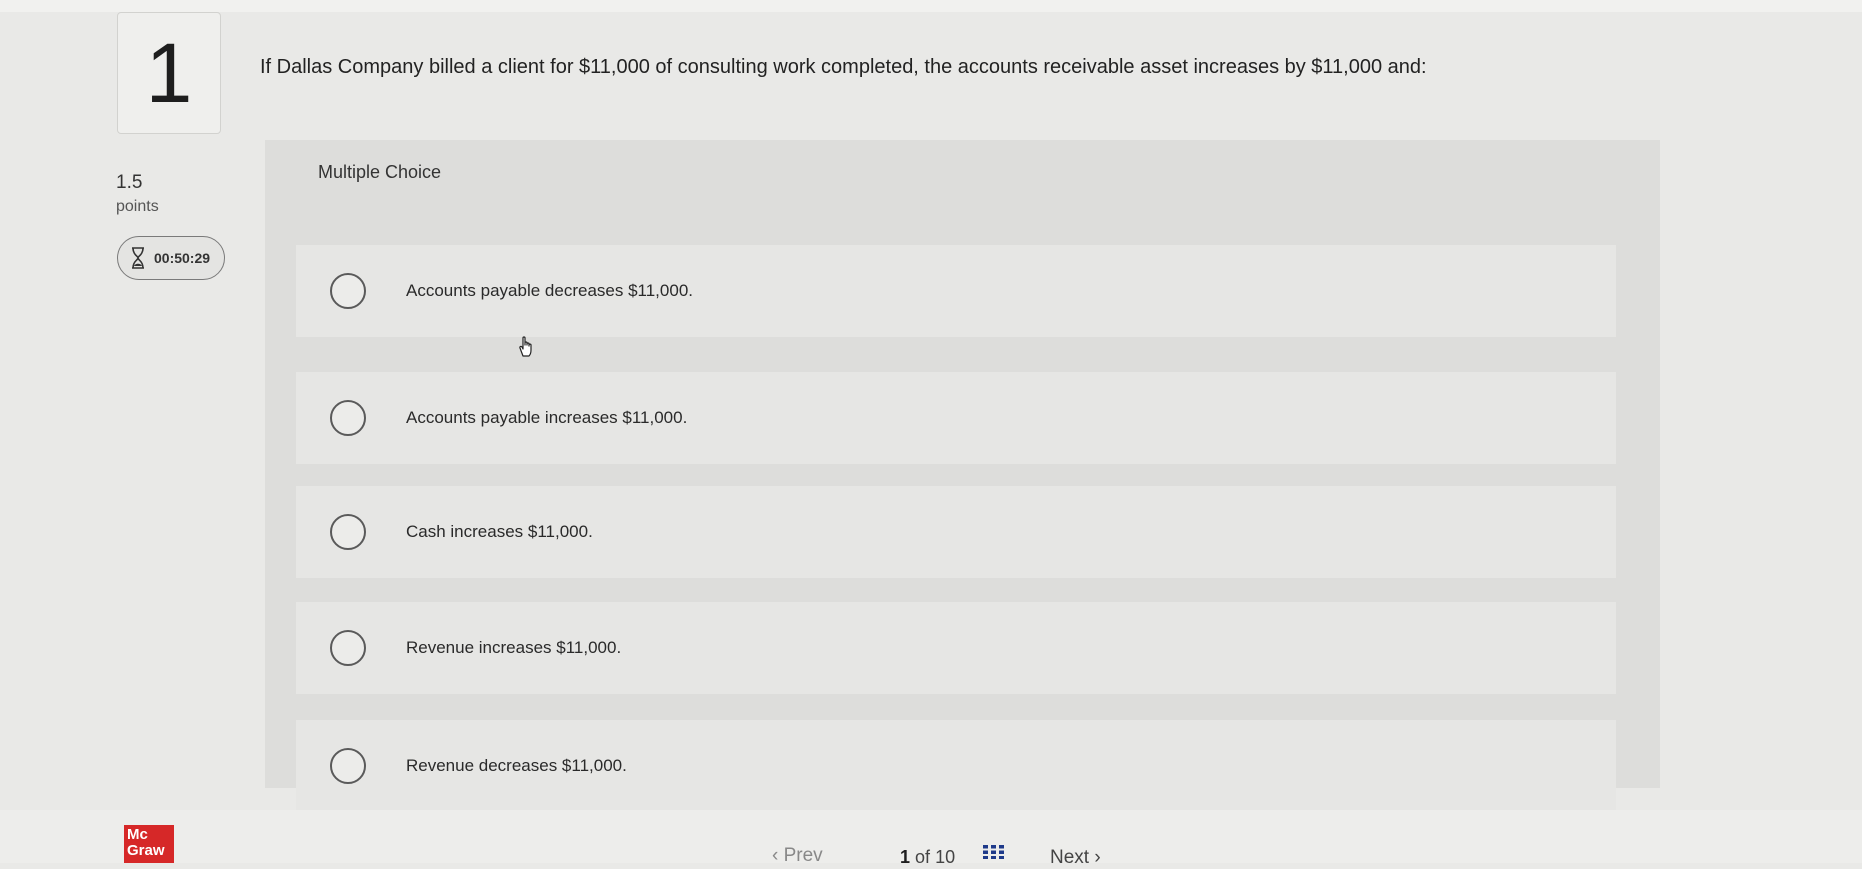 This screenshot has width=1862, height=869. Describe the element at coordinates (516, 765) in the screenshot. I see `choice-label: Revenue decreases $11,000.` at that location.